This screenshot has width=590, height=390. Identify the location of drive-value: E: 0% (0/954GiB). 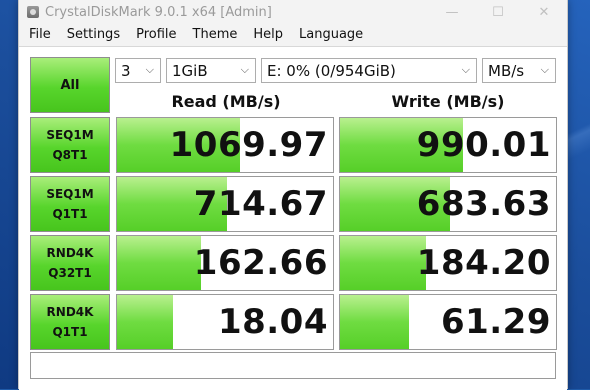
(331, 70).